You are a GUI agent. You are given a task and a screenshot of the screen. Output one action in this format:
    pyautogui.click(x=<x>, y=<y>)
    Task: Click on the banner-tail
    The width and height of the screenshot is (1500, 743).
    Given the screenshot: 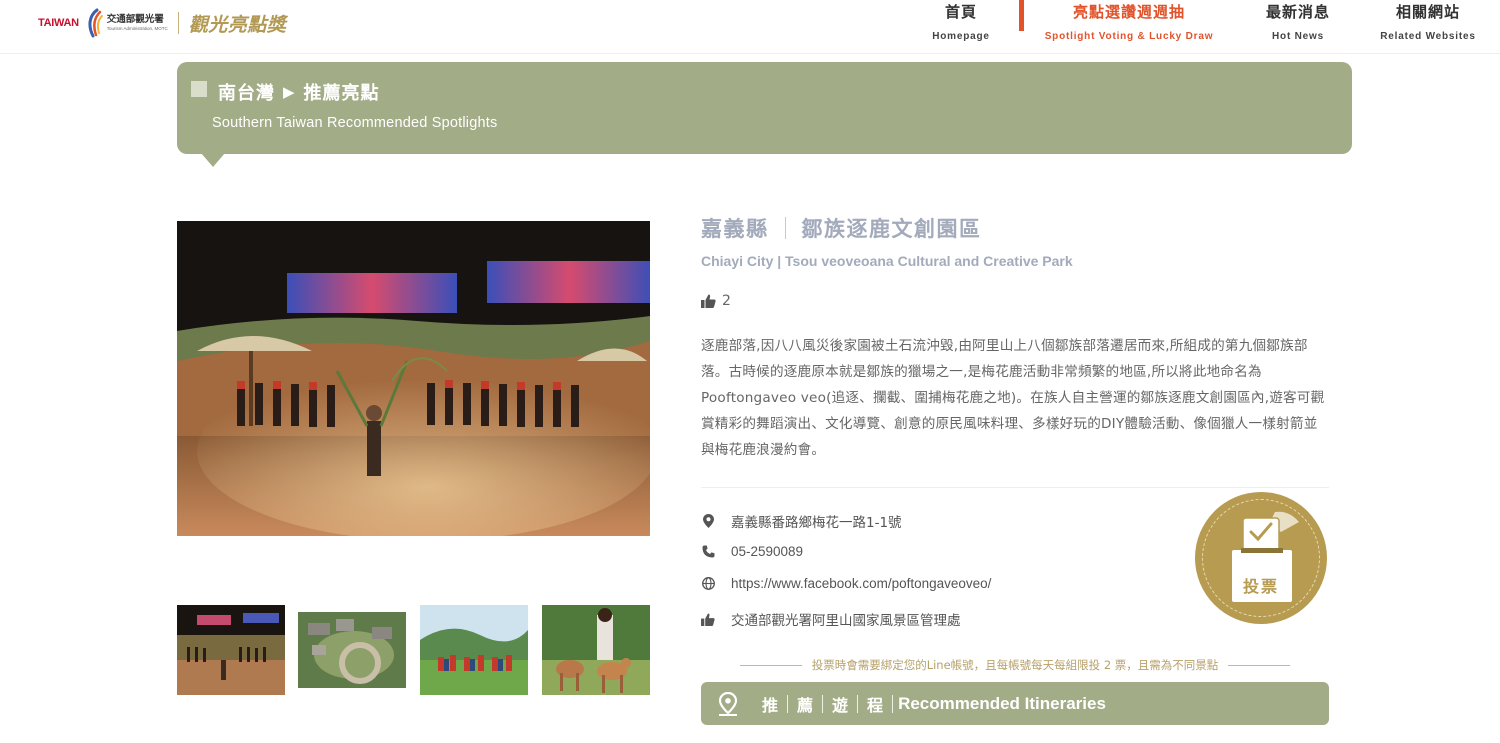 What is the action you would take?
    pyautogui.click(x=213, y=160)
    